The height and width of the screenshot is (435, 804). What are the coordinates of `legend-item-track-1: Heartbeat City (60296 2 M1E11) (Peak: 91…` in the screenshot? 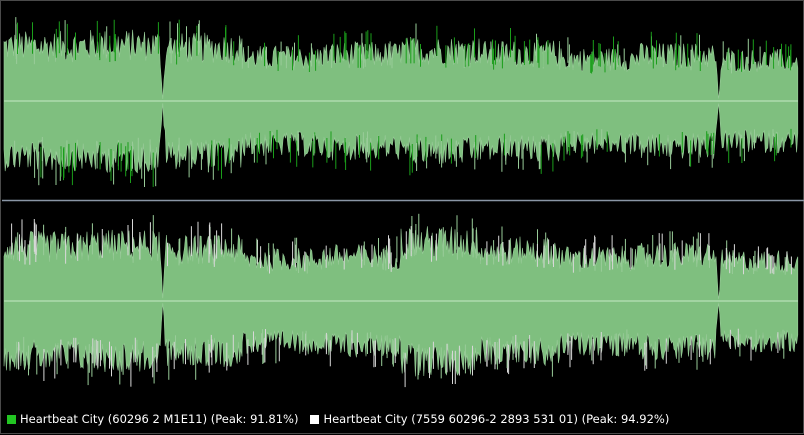 It's located at (152, 419).